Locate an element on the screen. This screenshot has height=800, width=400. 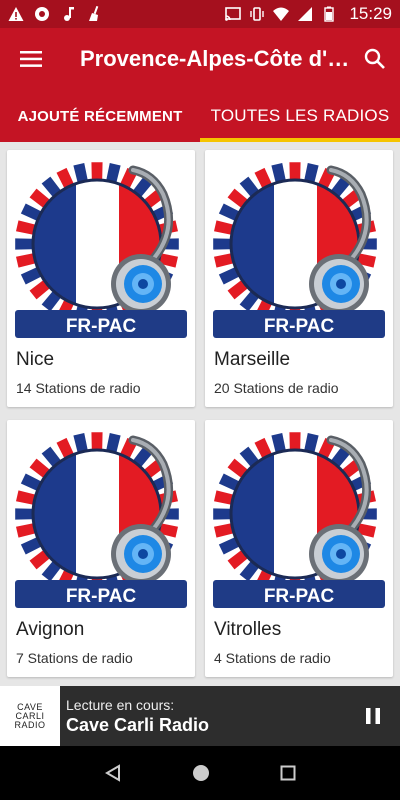
recents-icon is located at coordinates (288, 773).